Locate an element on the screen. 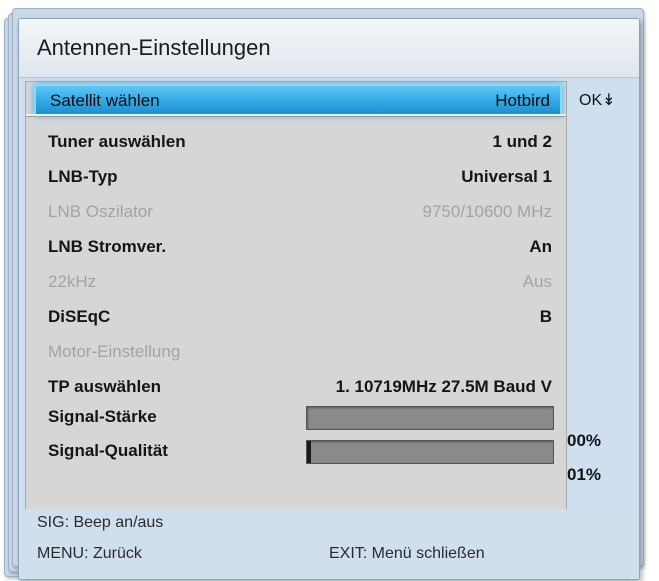  signal-quality-percent: 01% is located at coordinates (584, 474).